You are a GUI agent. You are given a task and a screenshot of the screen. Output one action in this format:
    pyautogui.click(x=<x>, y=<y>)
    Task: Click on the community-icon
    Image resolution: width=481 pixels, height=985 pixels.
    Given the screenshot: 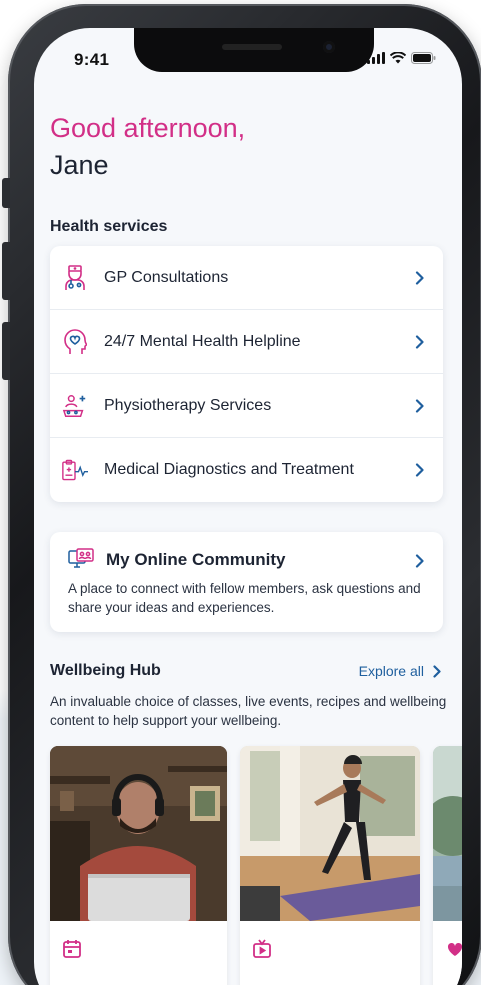 What is the action you would take?
    pyautogui.click(x=81, y=558)
    